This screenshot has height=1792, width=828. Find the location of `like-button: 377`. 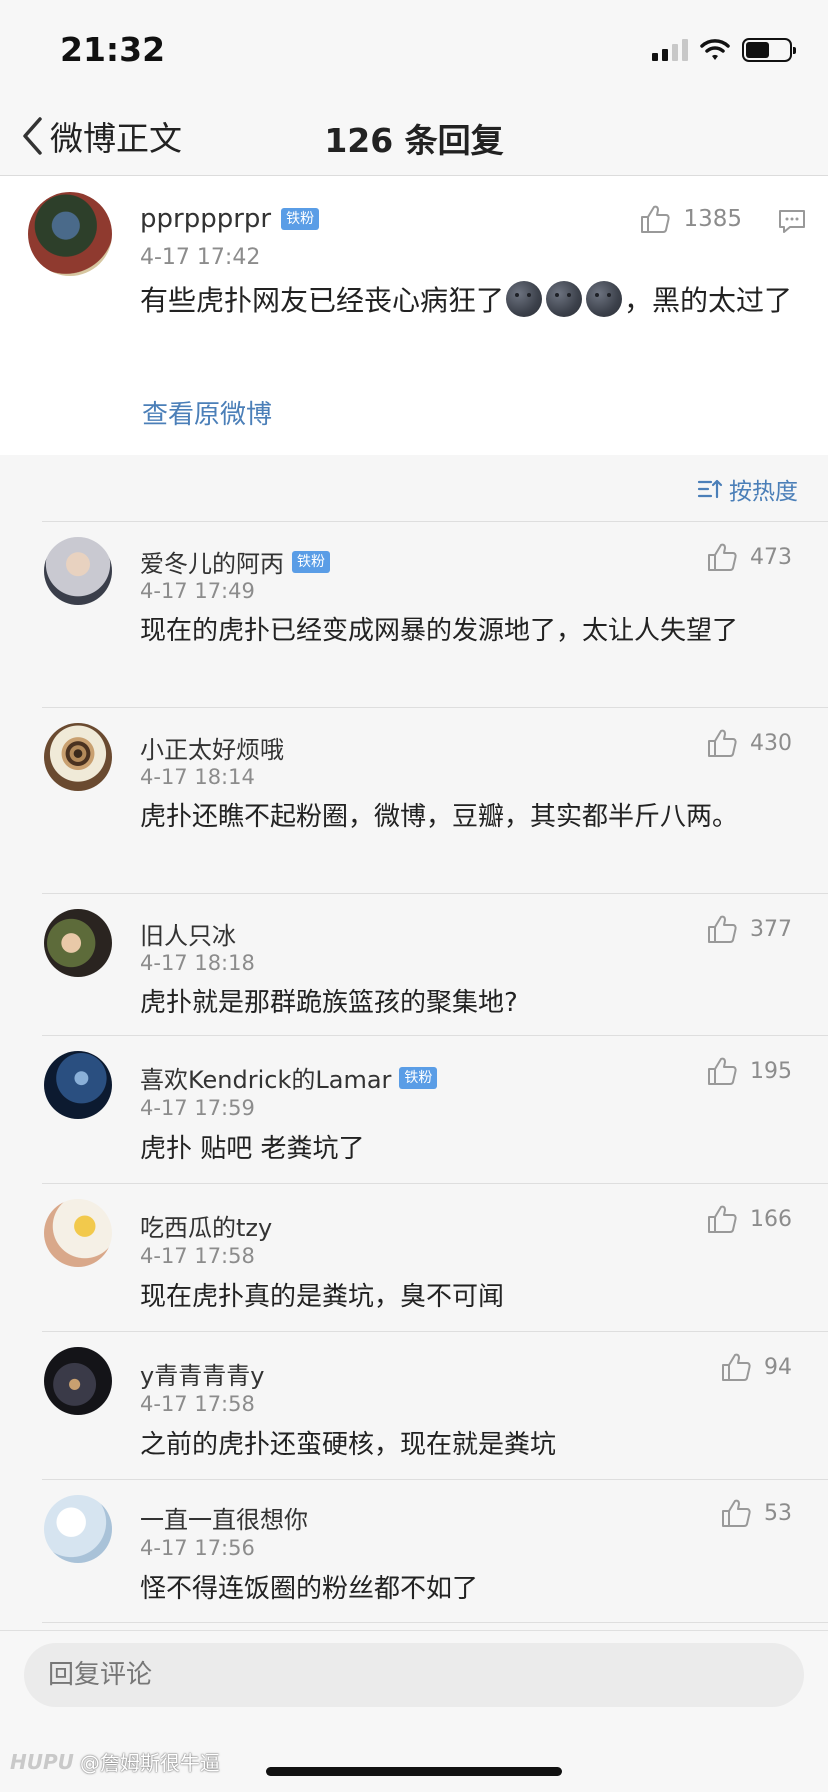

like-button: 377 is located at coordinates (749, 929).